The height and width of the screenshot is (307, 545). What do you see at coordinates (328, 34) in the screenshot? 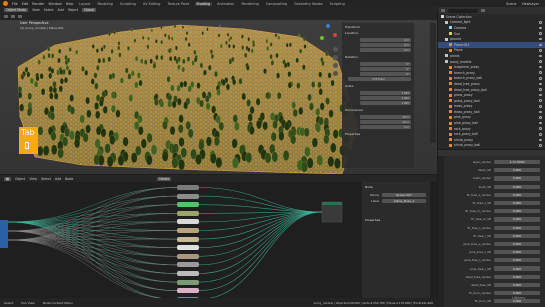
I see `navigation-gizmo` at bounding box center [328, 34].